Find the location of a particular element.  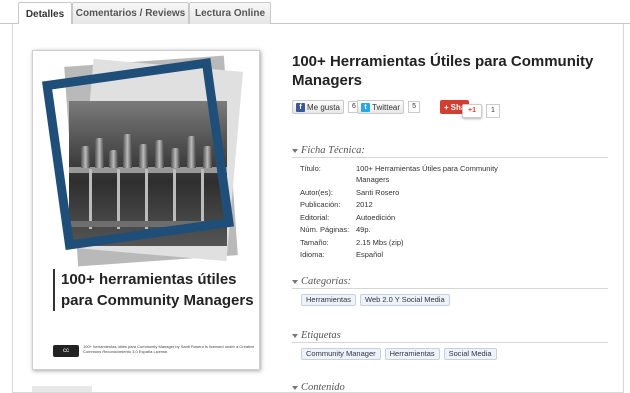

section-categorias: Categorías: is located at coordinates (450, 282).